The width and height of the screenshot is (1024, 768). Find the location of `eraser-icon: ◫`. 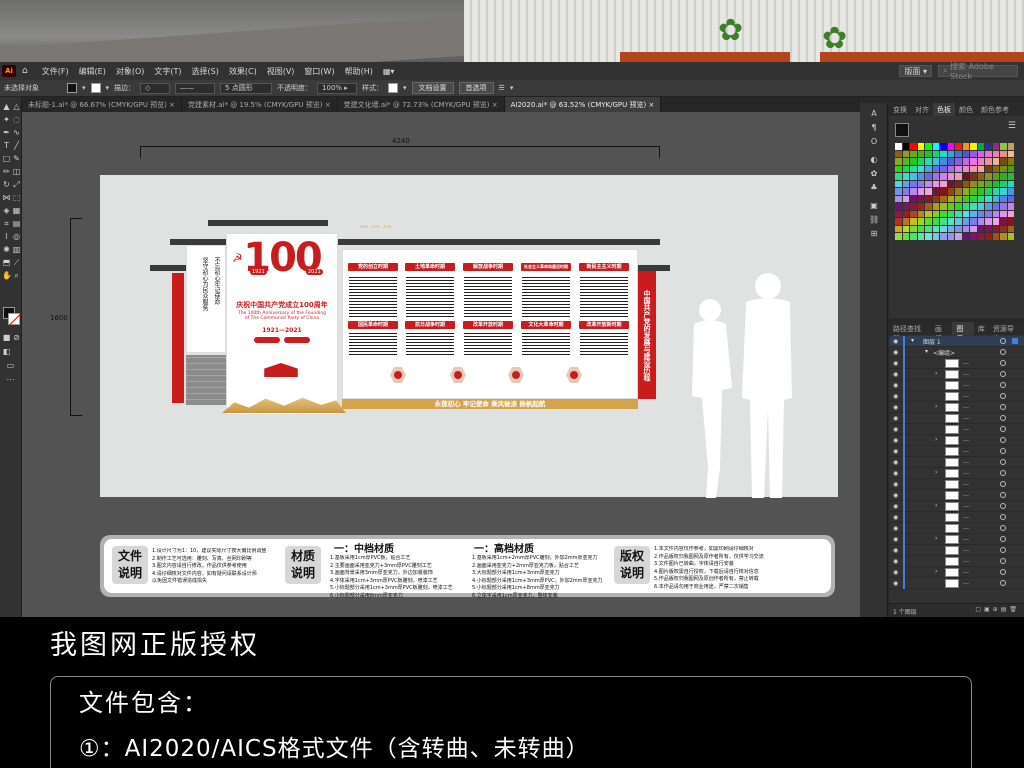

eraser-icon: ◫ is located at coordinates (16, 171).